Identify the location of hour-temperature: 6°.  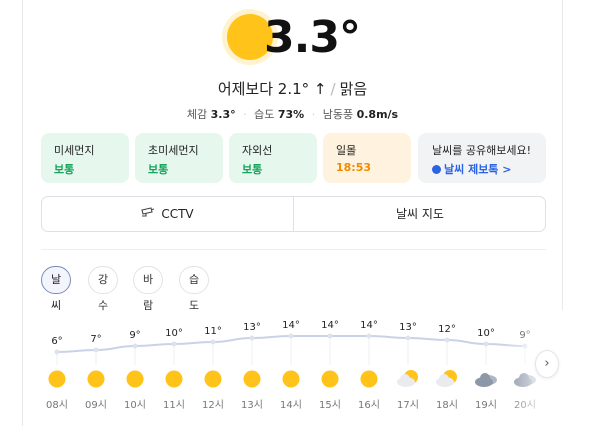
(56, 341).